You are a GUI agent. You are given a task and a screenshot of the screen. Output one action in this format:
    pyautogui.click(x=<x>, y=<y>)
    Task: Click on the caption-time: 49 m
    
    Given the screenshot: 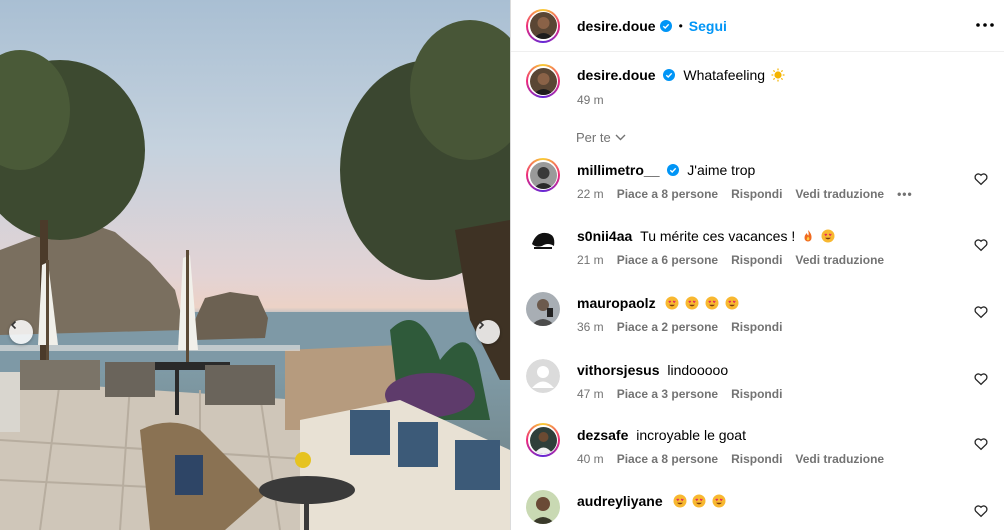 What is the action you would take?
    pyautogui.click(x=590, y=100)
    